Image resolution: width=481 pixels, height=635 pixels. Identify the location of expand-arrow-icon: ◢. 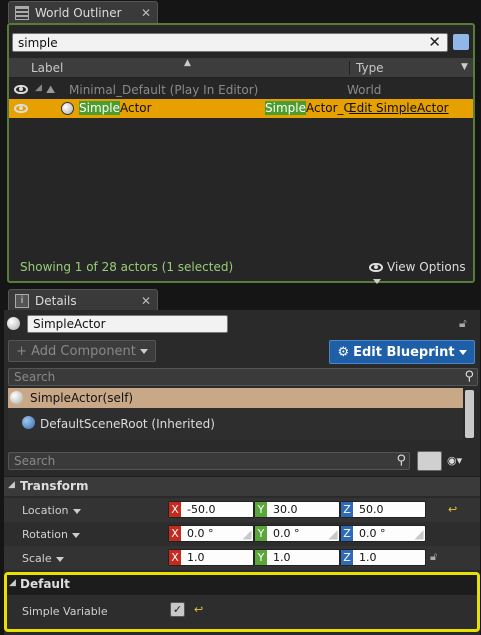
(38, 88).